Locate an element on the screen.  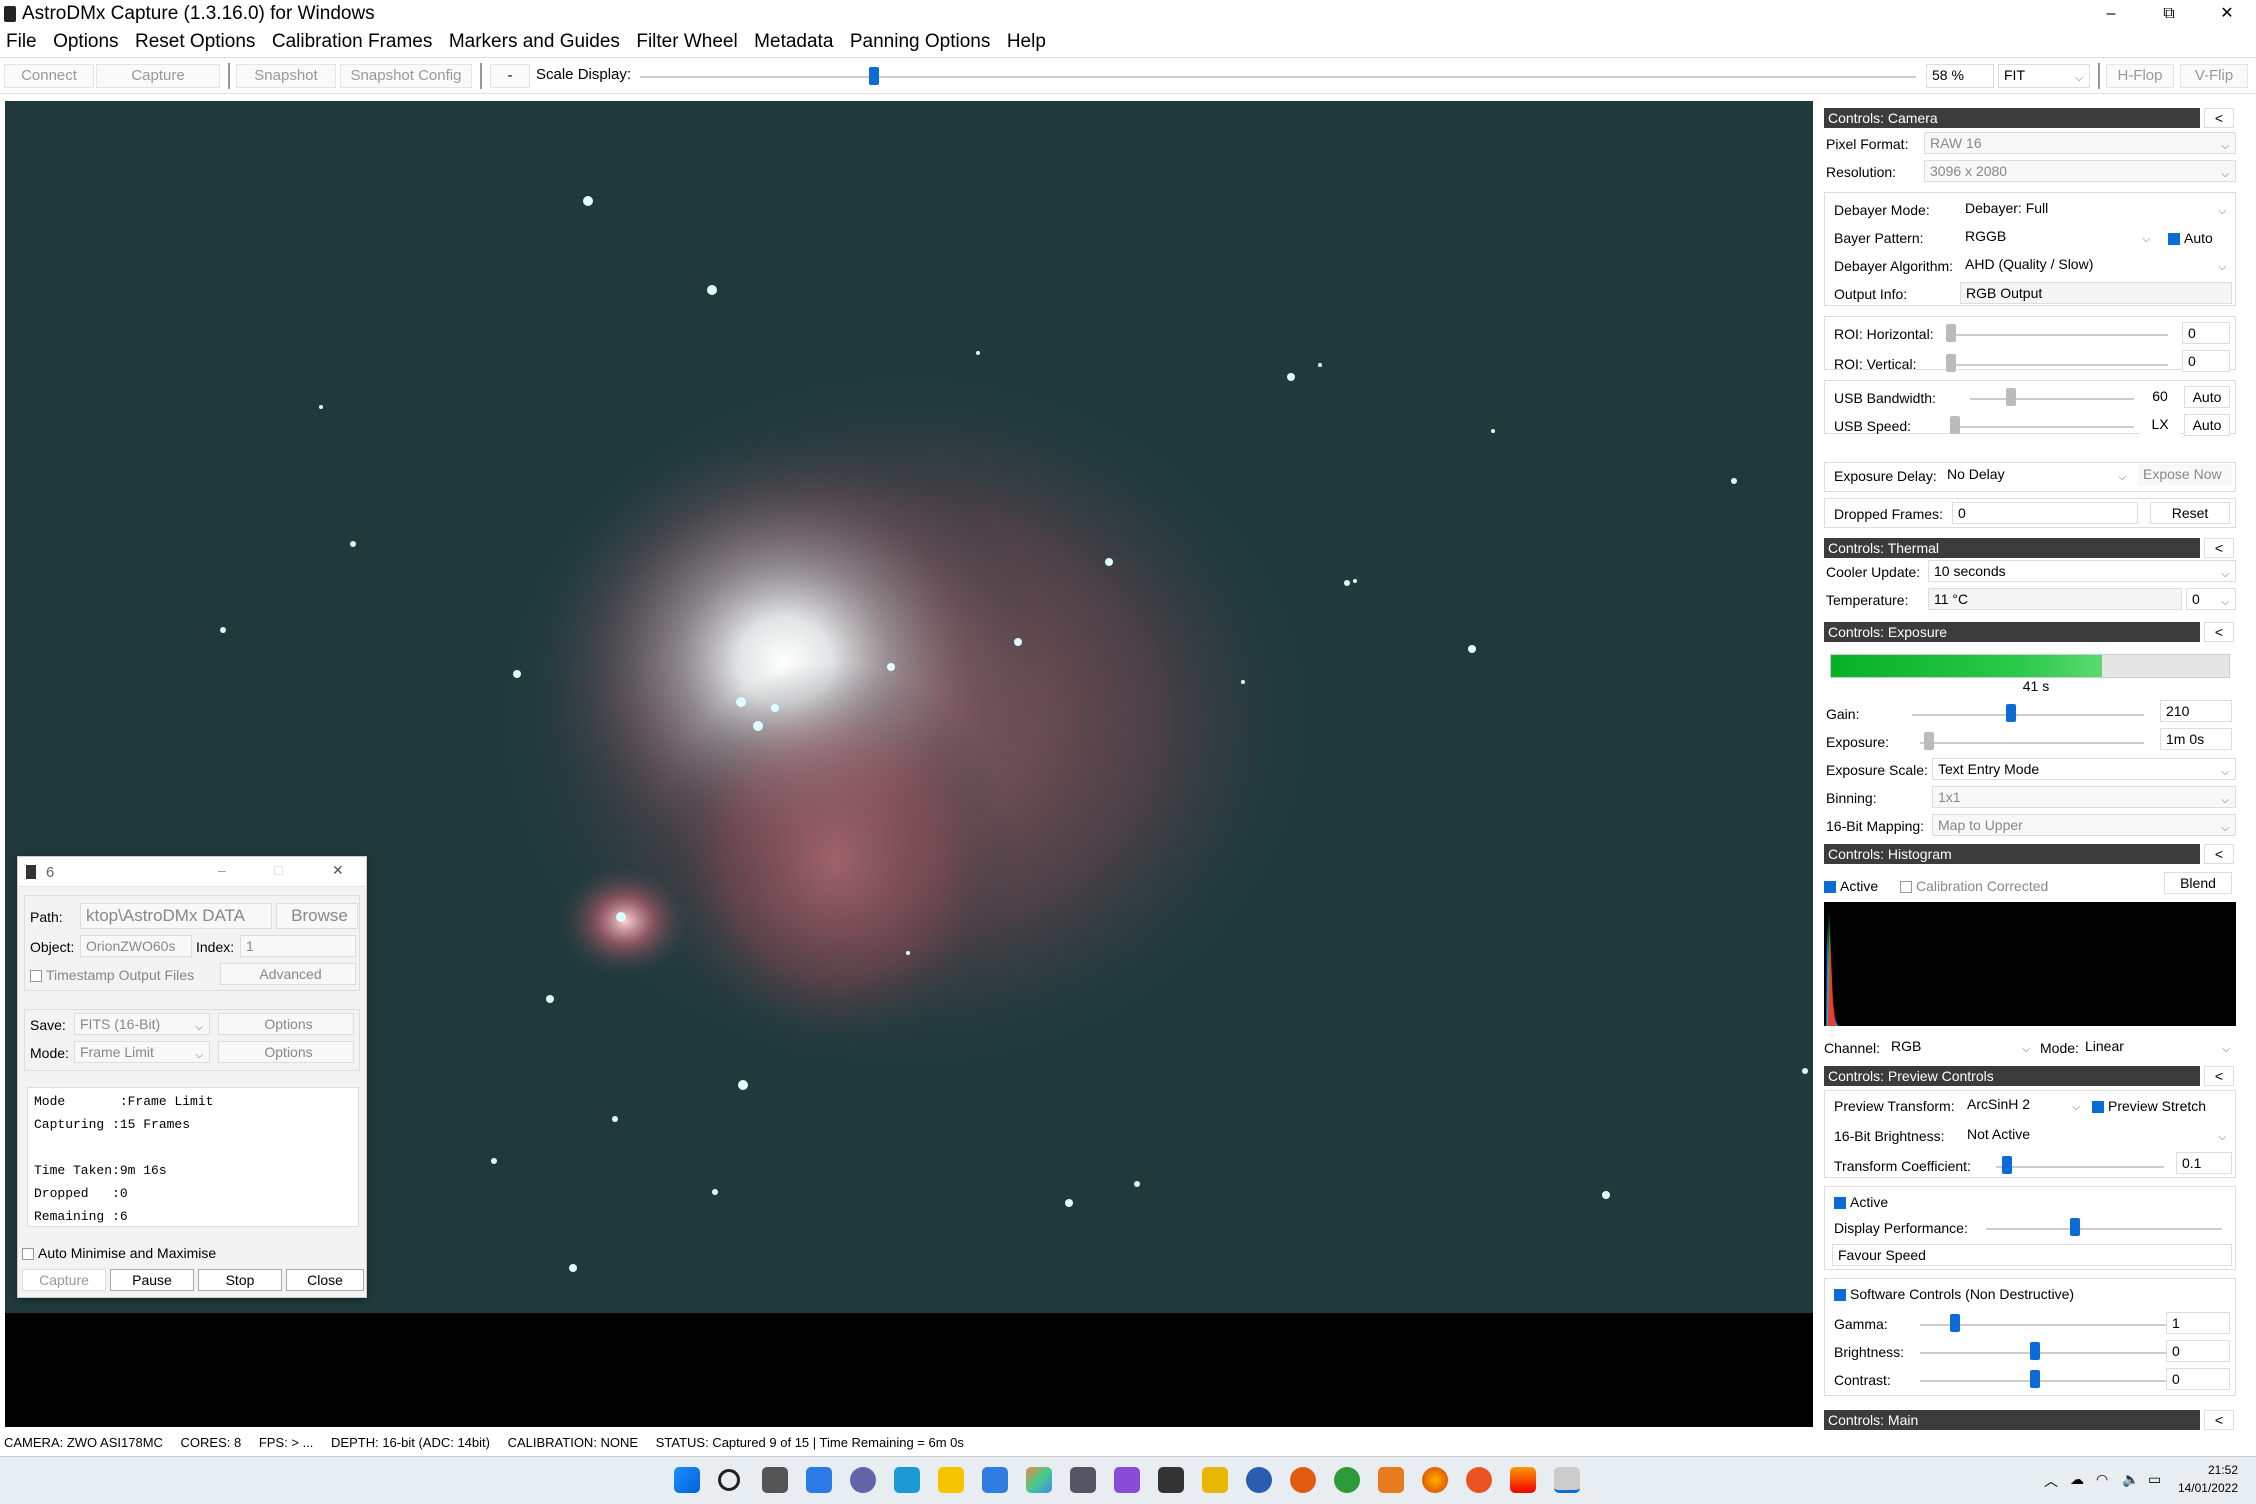
dialog-capture-button: Capture is located at coordinates (64, 1280).